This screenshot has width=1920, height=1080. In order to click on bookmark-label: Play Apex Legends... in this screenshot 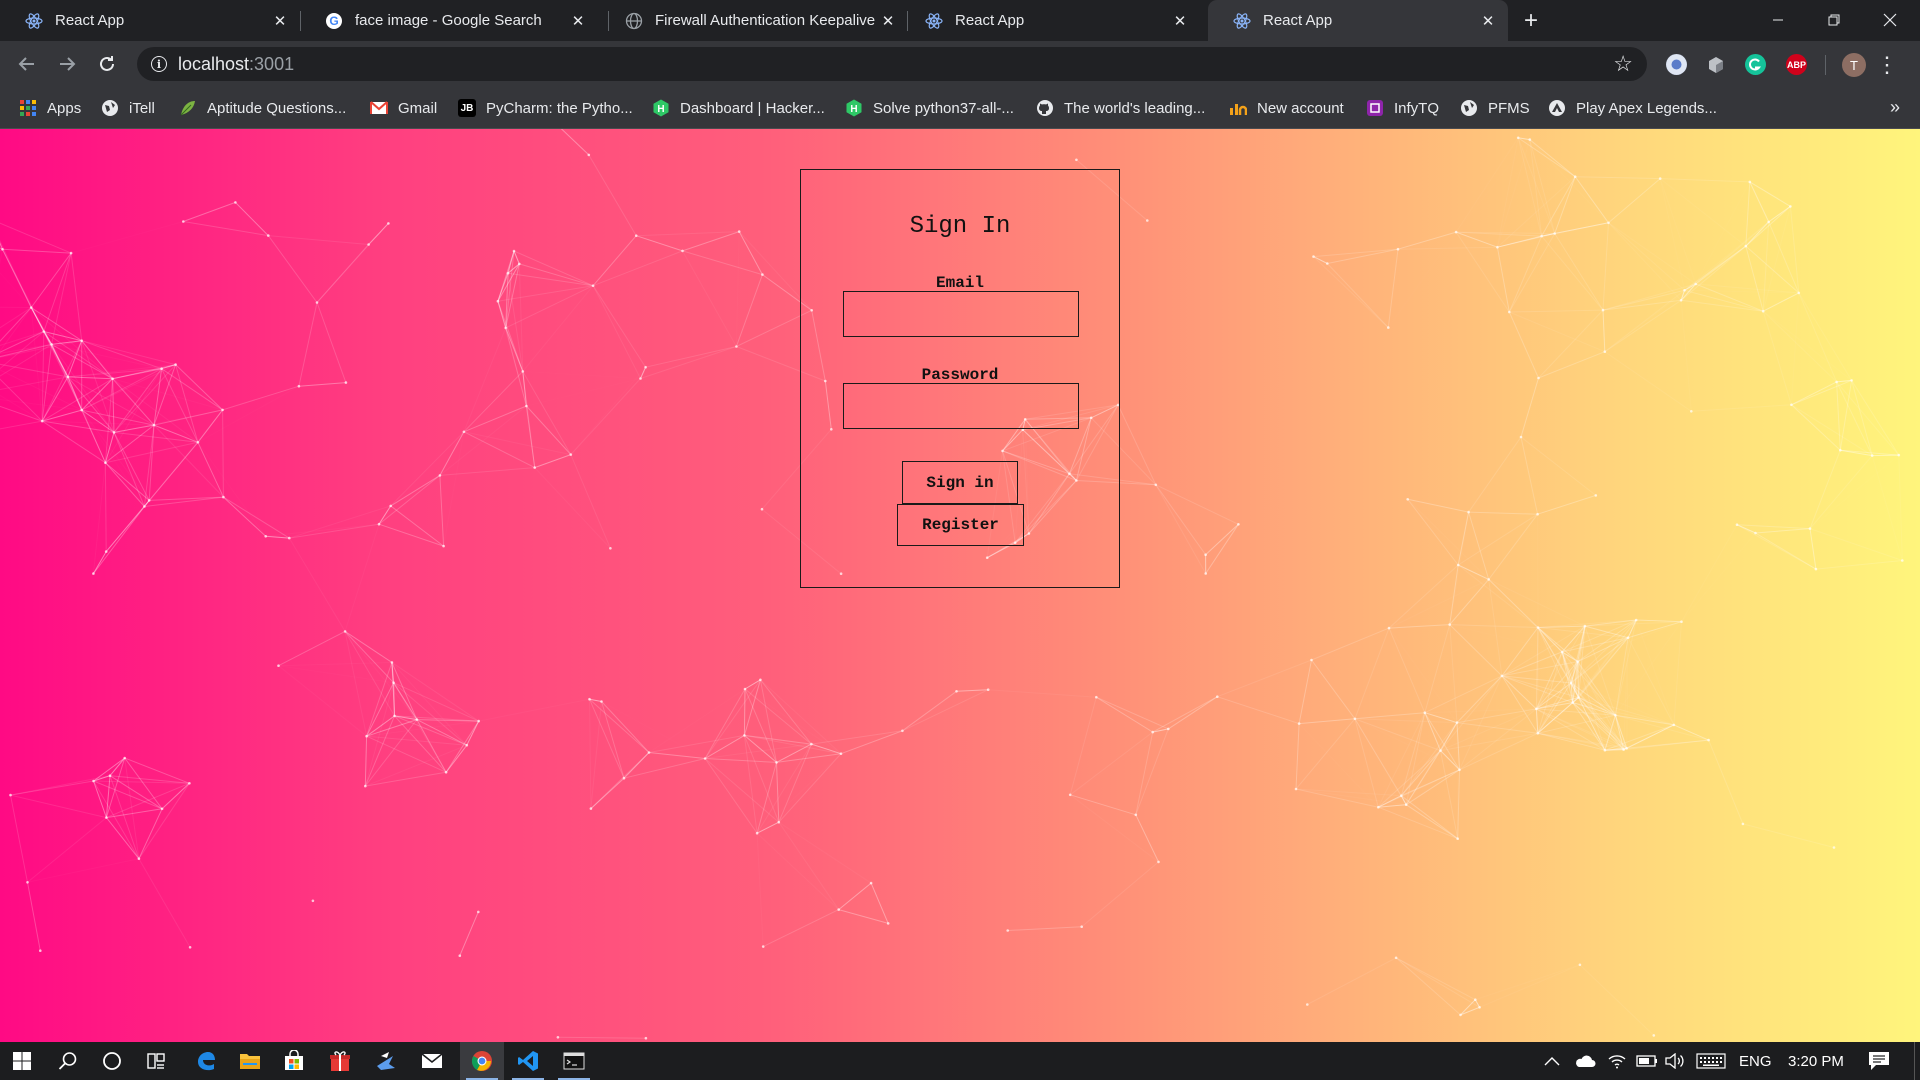, I will do `click(1646, 108)`.